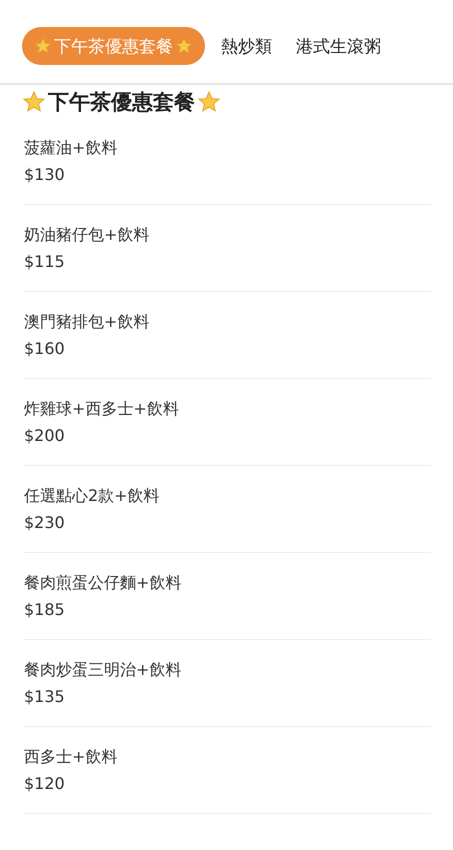  What do you see at coordinates (103, 583) in the screenshot?
I see `item-name: 餐肉煎蛋公仔麵+飲料` at bounding box center [103, 583].